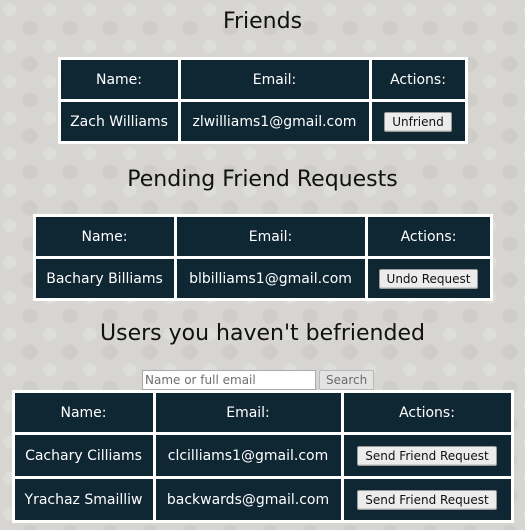 The image size is (525, 530). I want to click on friends-header-name: Name:, so click(119, 79).